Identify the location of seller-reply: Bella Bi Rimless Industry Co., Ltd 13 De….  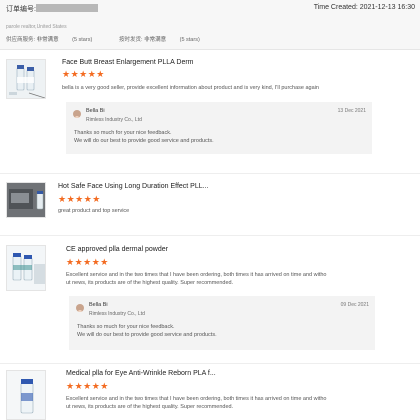
(219, 128).